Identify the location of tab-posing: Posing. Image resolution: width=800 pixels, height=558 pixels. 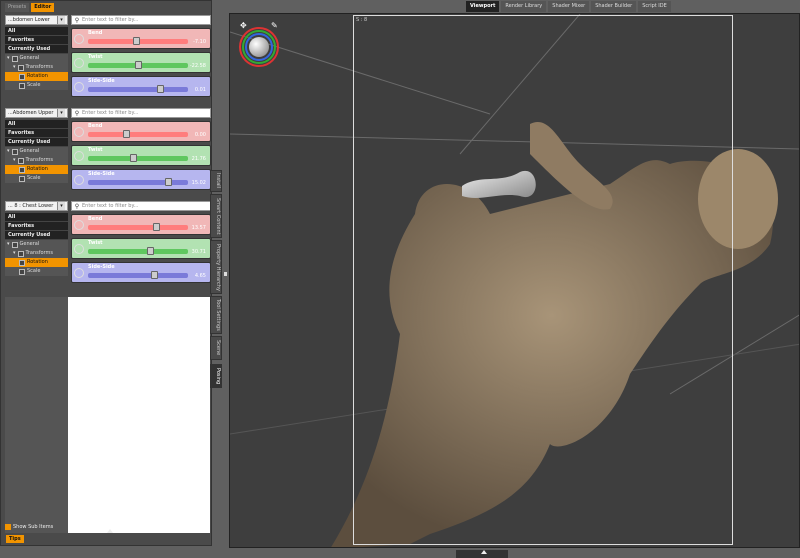
(216, 376).